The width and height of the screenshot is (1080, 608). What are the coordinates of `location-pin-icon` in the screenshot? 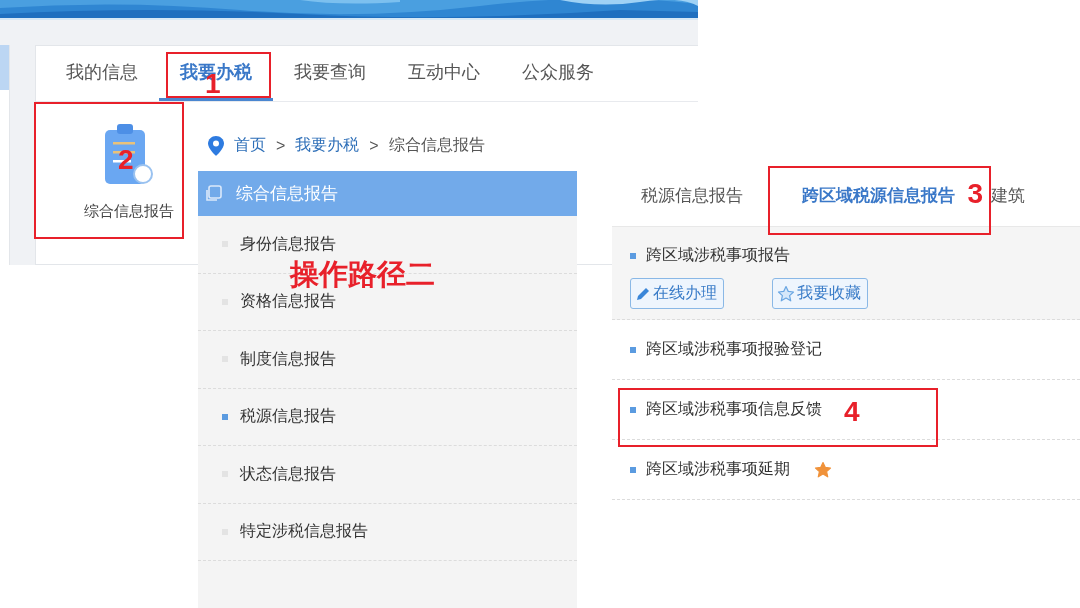 It's located at (216, 145).